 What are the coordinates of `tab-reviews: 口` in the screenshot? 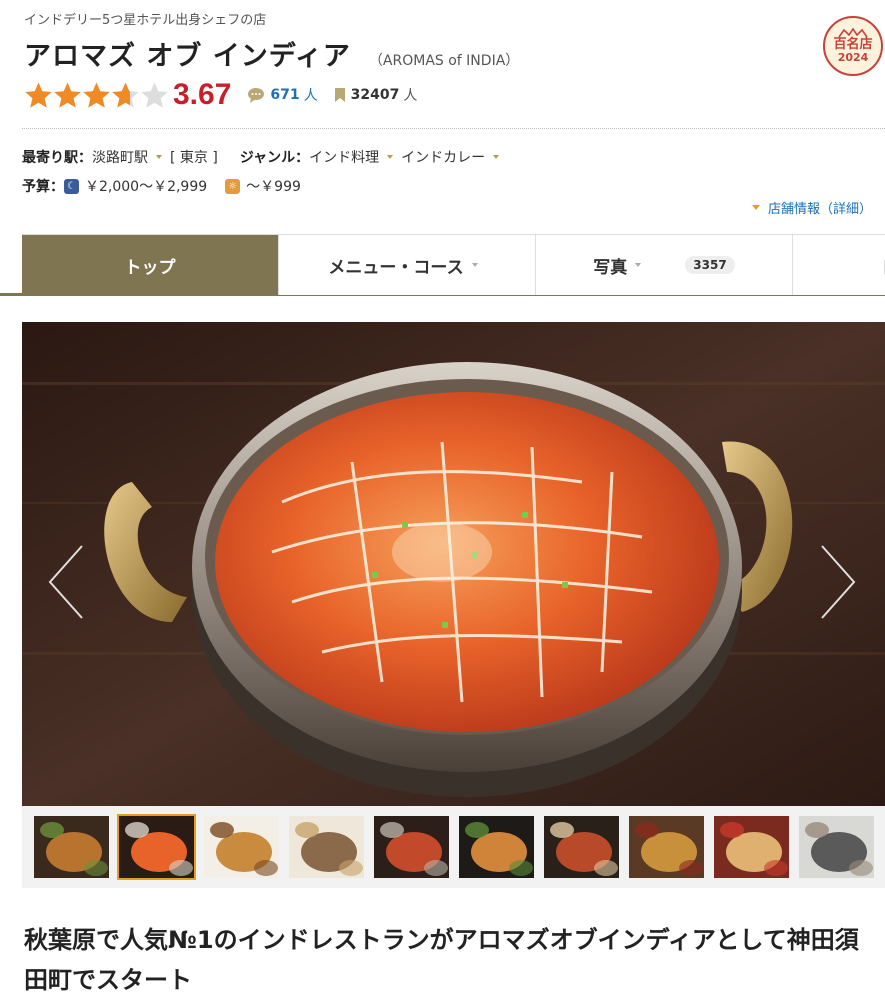 It's located at (839, 265).